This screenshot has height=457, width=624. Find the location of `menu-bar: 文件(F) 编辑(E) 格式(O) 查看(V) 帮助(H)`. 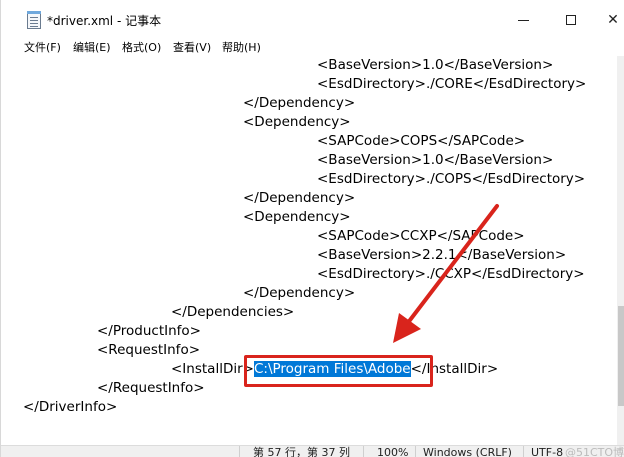

menu-bar: 文件(F) 编辑(E) 格式(O) 查看(V) 帮助(H) is located at coordinates (312, 47).